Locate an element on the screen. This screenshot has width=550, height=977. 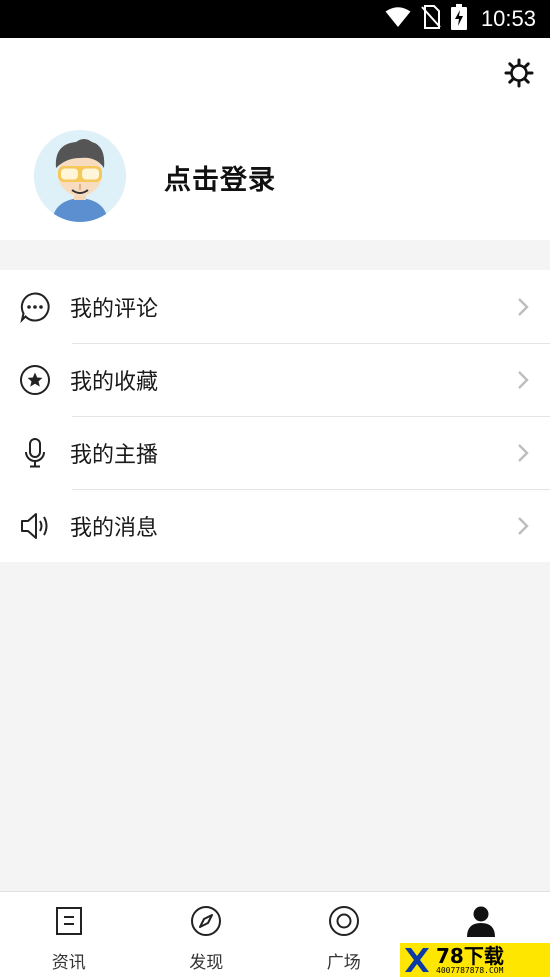
news-icon is located at coordinates (69, 921).